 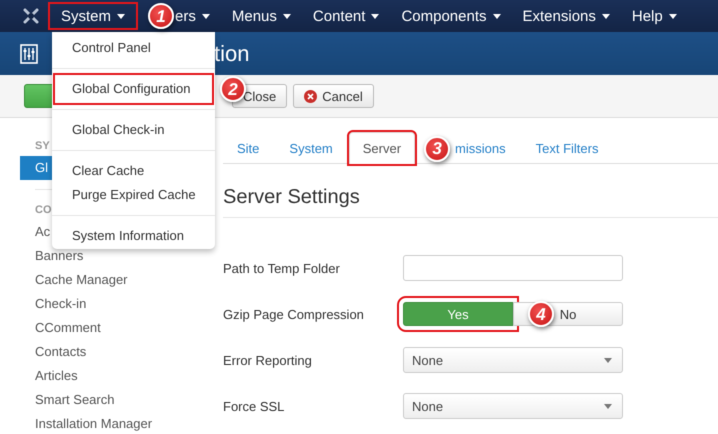 What do you see at coordinates (485, 148) in the screenshot?
I see `tab: missions` at bounding box center [485, 148].